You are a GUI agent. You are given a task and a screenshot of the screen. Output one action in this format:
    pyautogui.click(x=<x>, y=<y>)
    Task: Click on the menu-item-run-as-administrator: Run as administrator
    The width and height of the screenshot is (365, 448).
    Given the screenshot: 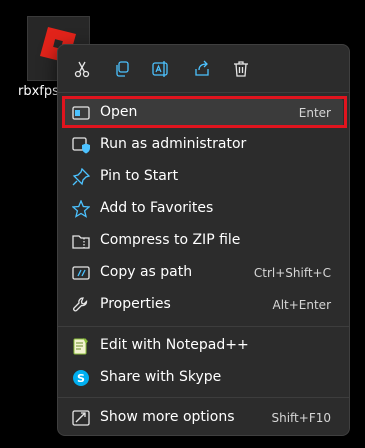 What is the action you would take?
    pyautogui.click(x=203, y=145)
    